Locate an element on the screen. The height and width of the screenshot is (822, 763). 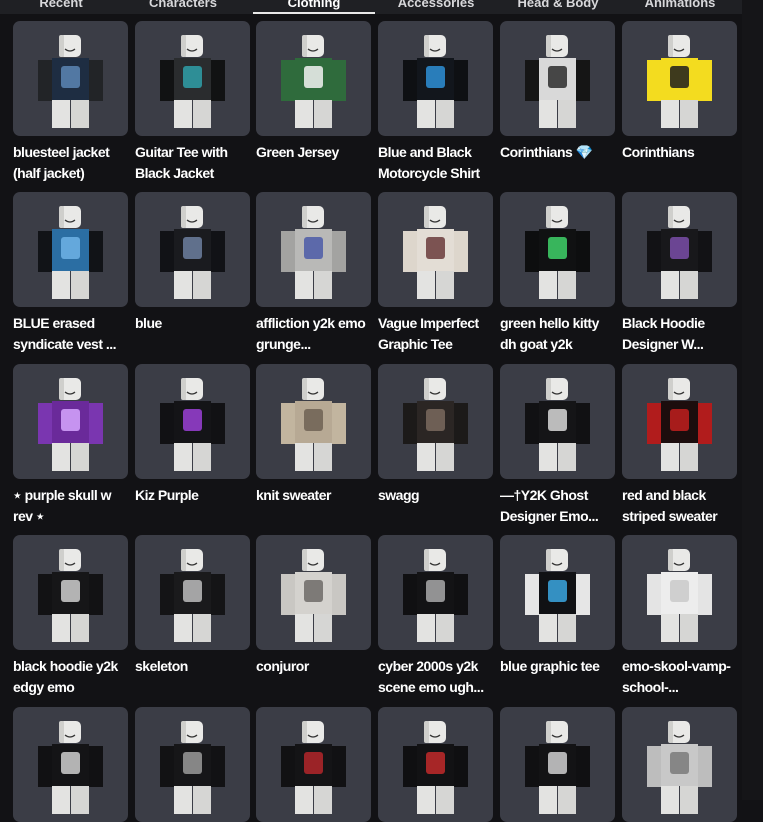
item-name: Blue and Black Motorcycle Shirt is located at coordinates (429, 162).